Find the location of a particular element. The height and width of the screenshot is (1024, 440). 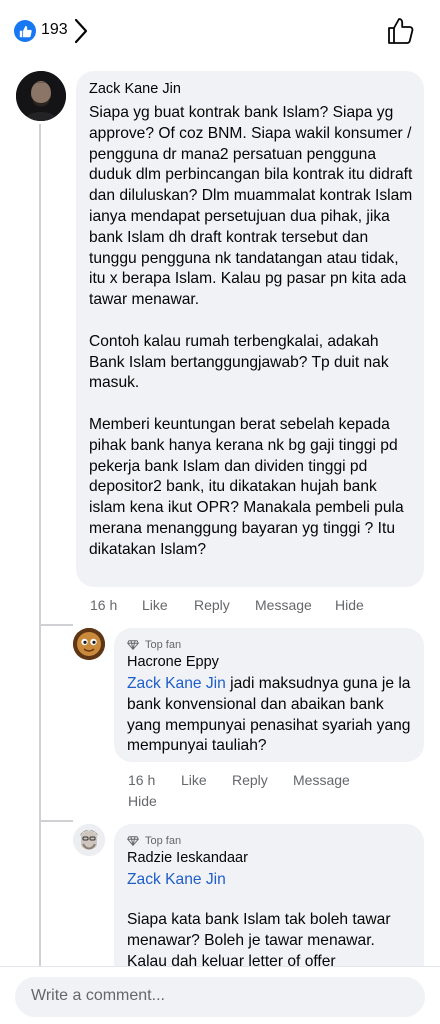

reply-actions: 16 h Like Reply Message Hide is located at coordinates (220, 792).